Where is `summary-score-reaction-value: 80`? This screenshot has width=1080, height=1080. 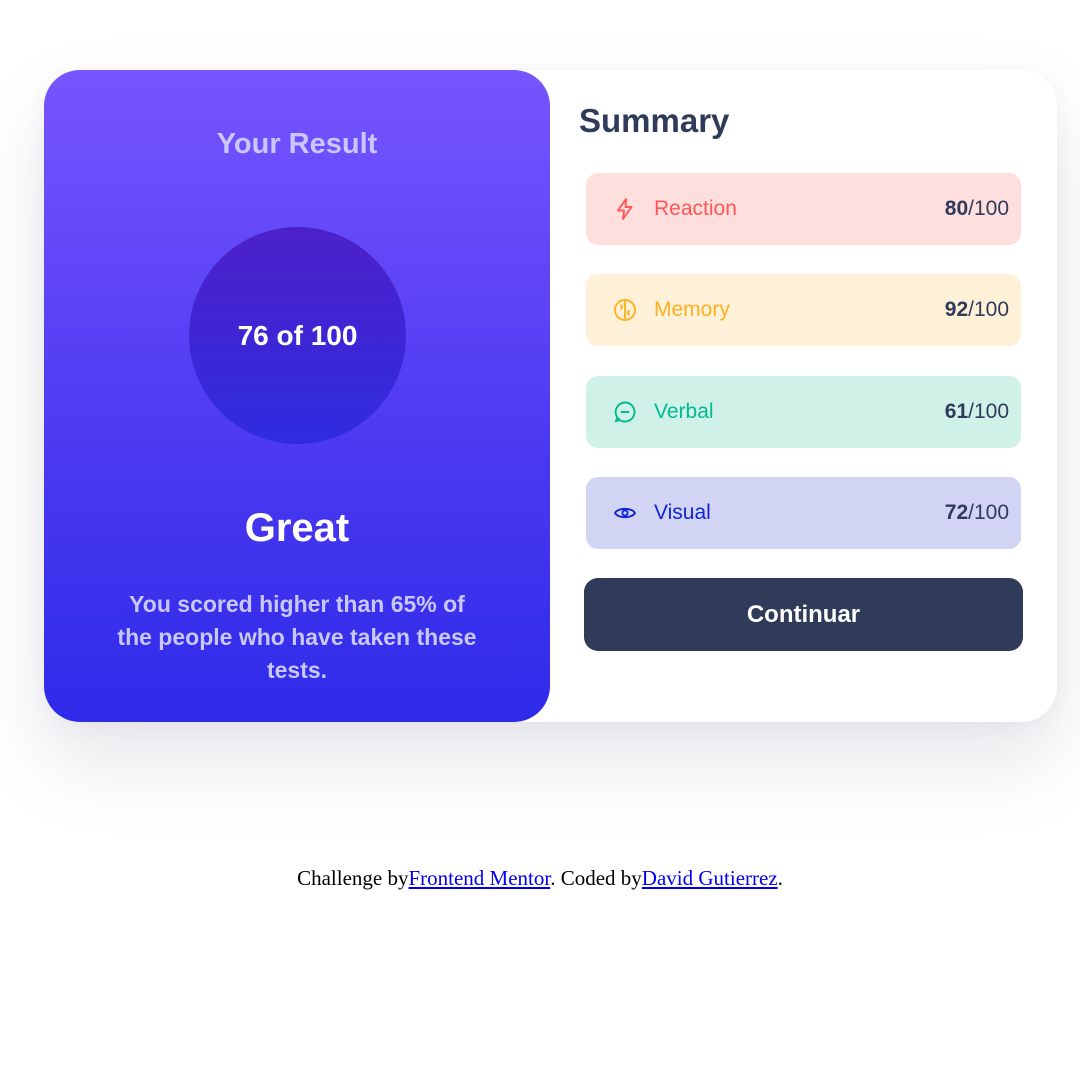
summary-score-reaction-value: 80 is located at coordinates (956, 208).